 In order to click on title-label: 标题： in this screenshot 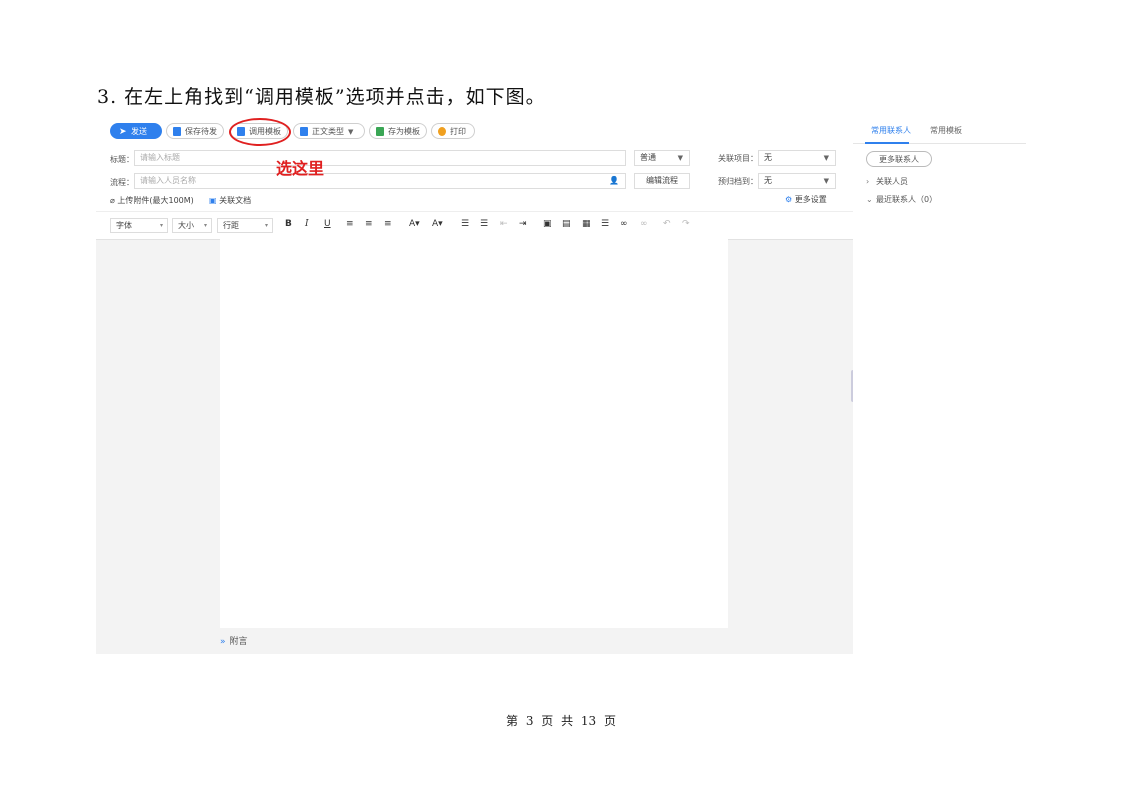, I will do `click(122, 159)`.